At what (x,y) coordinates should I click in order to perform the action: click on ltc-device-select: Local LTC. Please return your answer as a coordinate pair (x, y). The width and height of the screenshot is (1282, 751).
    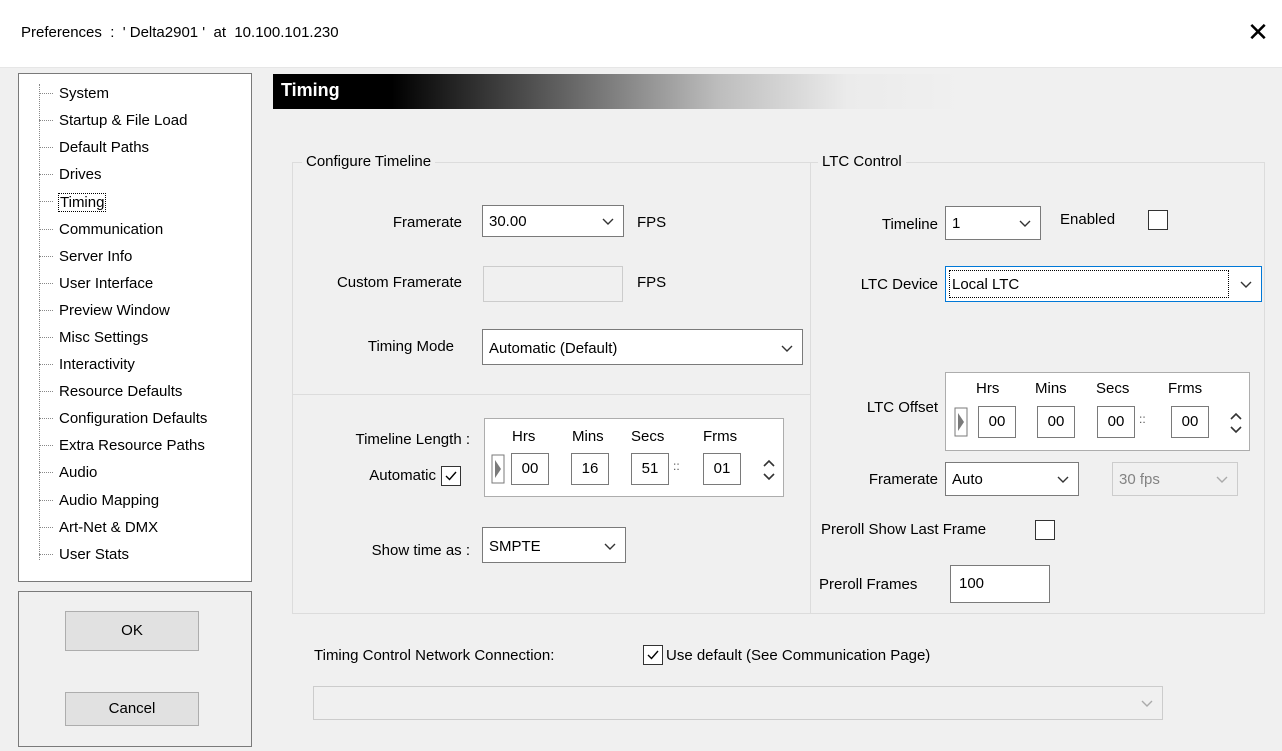
    Looking at the image, I should click on (1103, 284).